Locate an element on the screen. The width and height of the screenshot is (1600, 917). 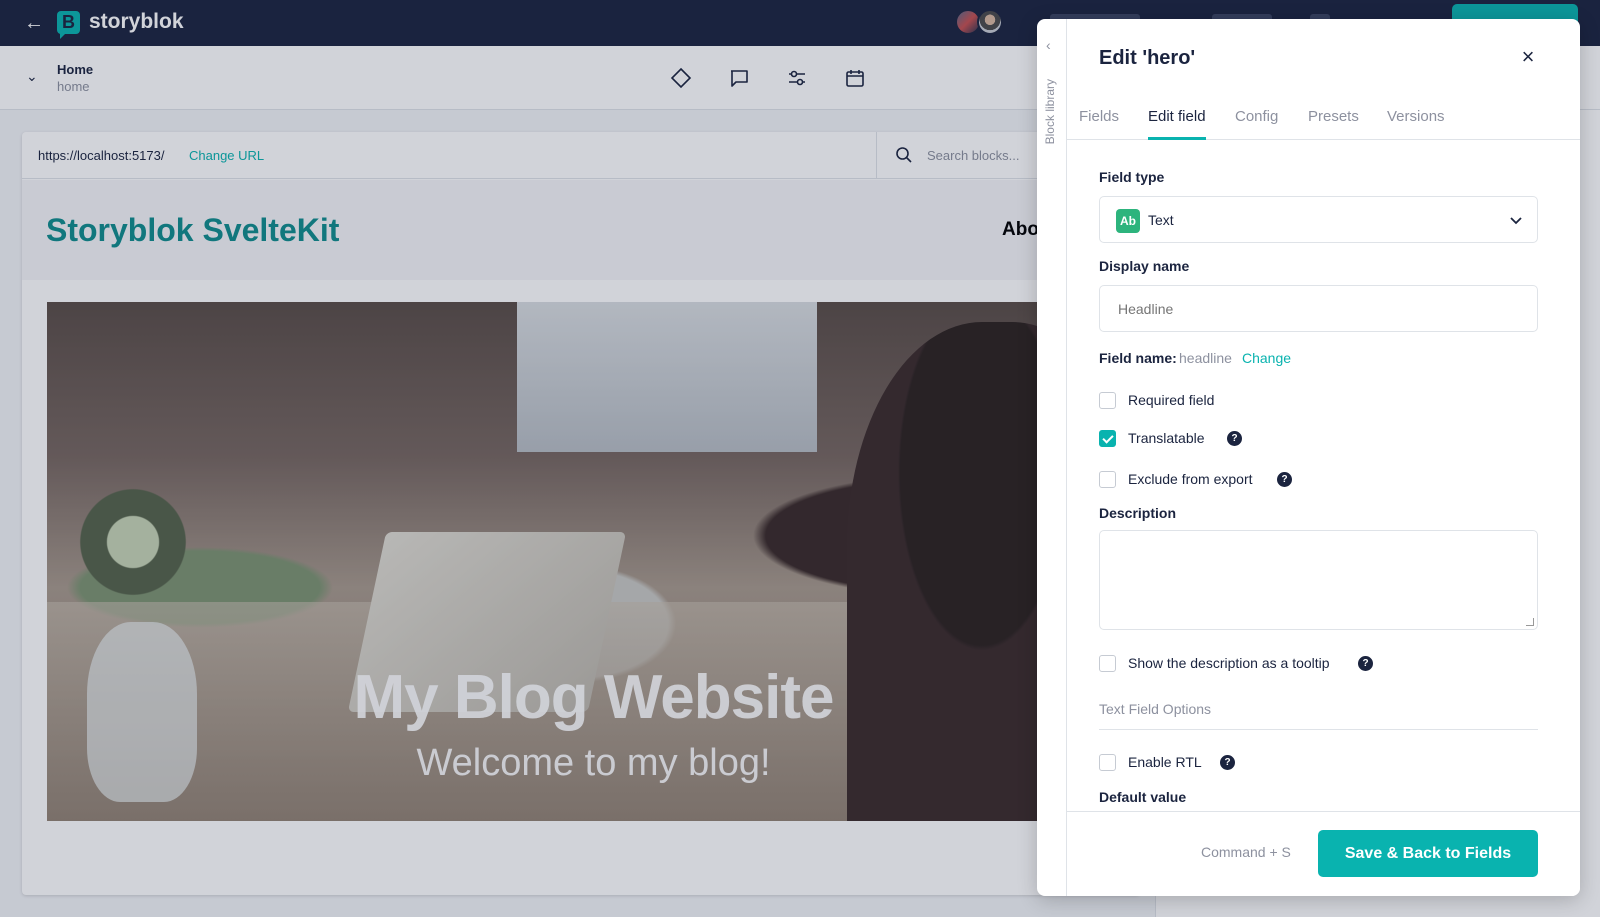
tooltip-label: Show the description as a tooltip is located at coordinates (1229, 663).